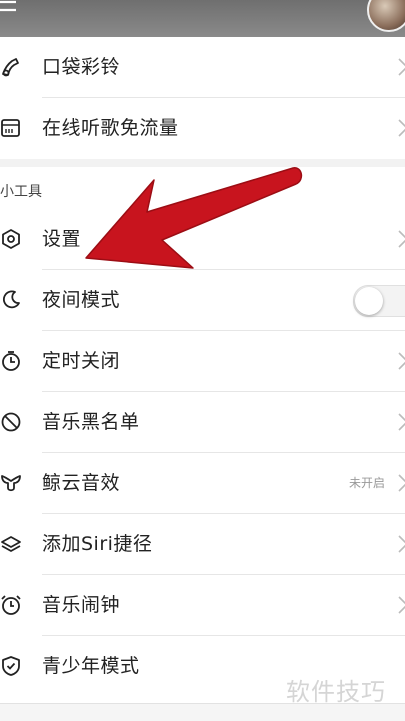 The height and width of the screenshot is (721, 405). I want to click on menu-item-label: 设置, so click(62, 239).